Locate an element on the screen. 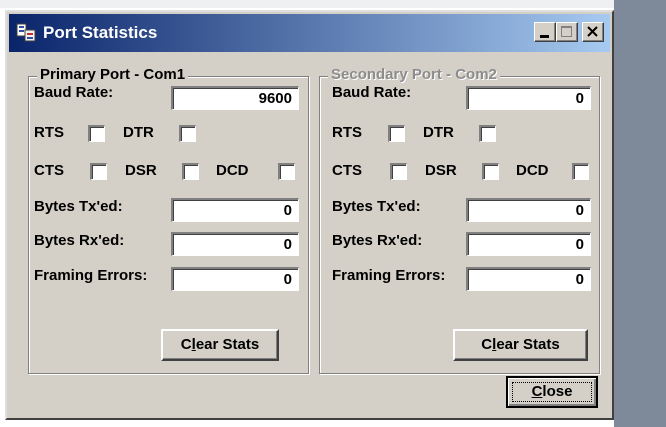 The width and height of the screenshot is (666, 427). primary-clear-stats-button: Clear Stats is located at coordinates (220, 345).